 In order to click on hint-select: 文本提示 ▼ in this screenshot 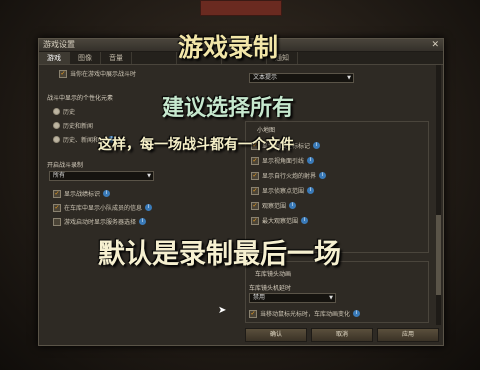, I will do `click(301, 78)`.